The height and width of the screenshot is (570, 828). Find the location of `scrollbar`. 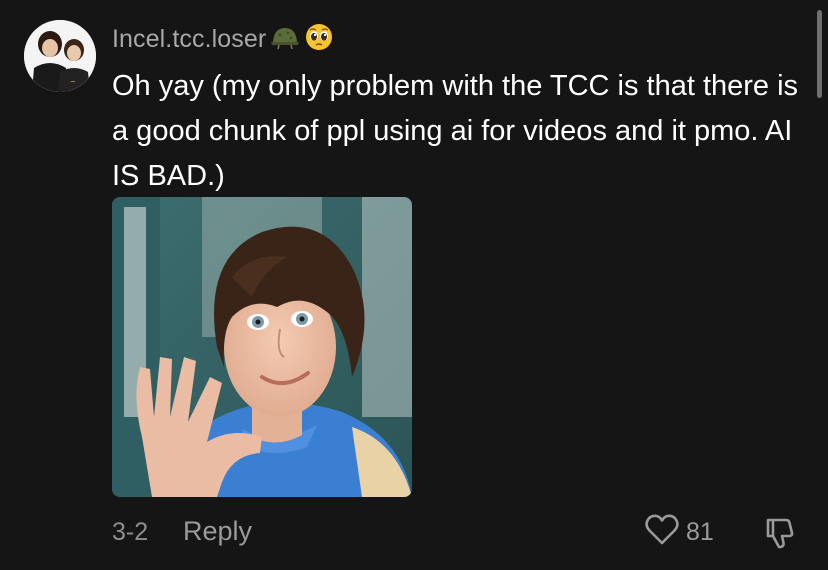

scrollbar is located at coordinates (819, 54).